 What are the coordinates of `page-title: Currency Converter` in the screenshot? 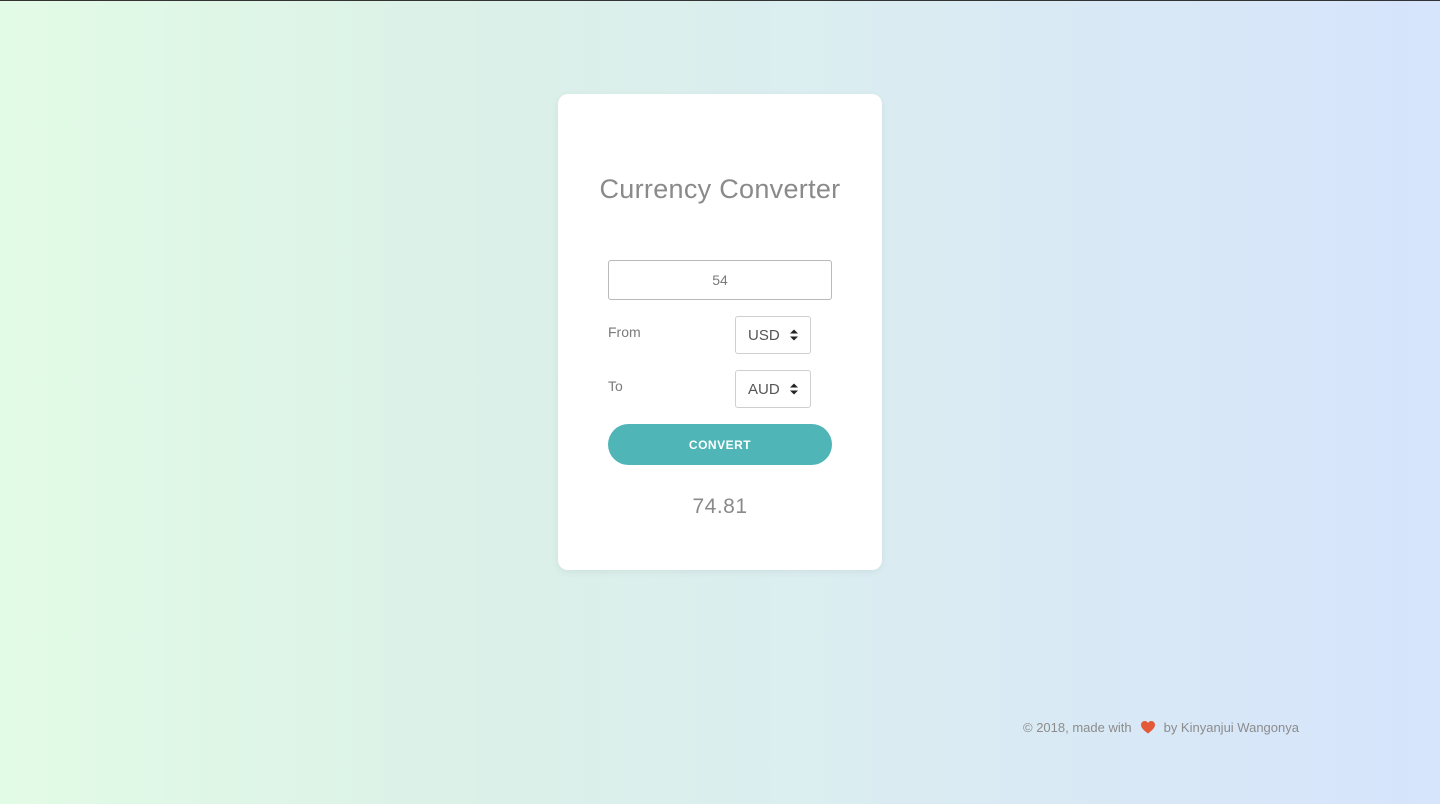 It's located at (720, 189).